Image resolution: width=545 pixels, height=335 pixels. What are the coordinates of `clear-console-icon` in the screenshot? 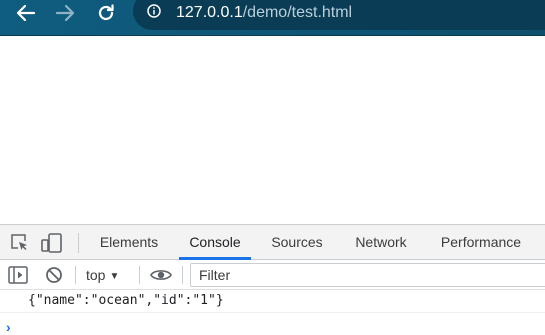 It's located at (54, 275).